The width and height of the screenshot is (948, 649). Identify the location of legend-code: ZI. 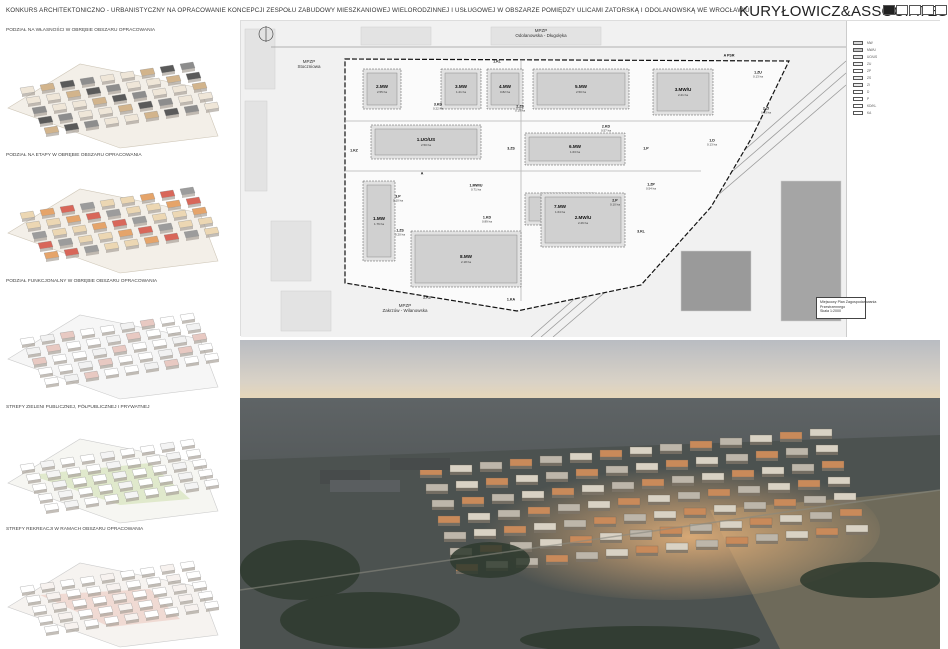
(868, 85).